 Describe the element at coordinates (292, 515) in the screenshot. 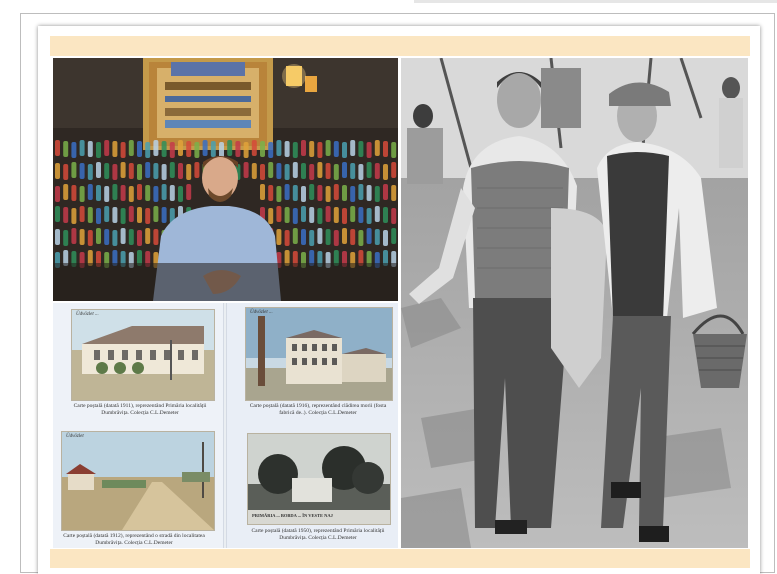

I see `postcard-4-sign: PRIMĂRIA ... BOBDA ... ÎN VESTE NAJ` at that location.